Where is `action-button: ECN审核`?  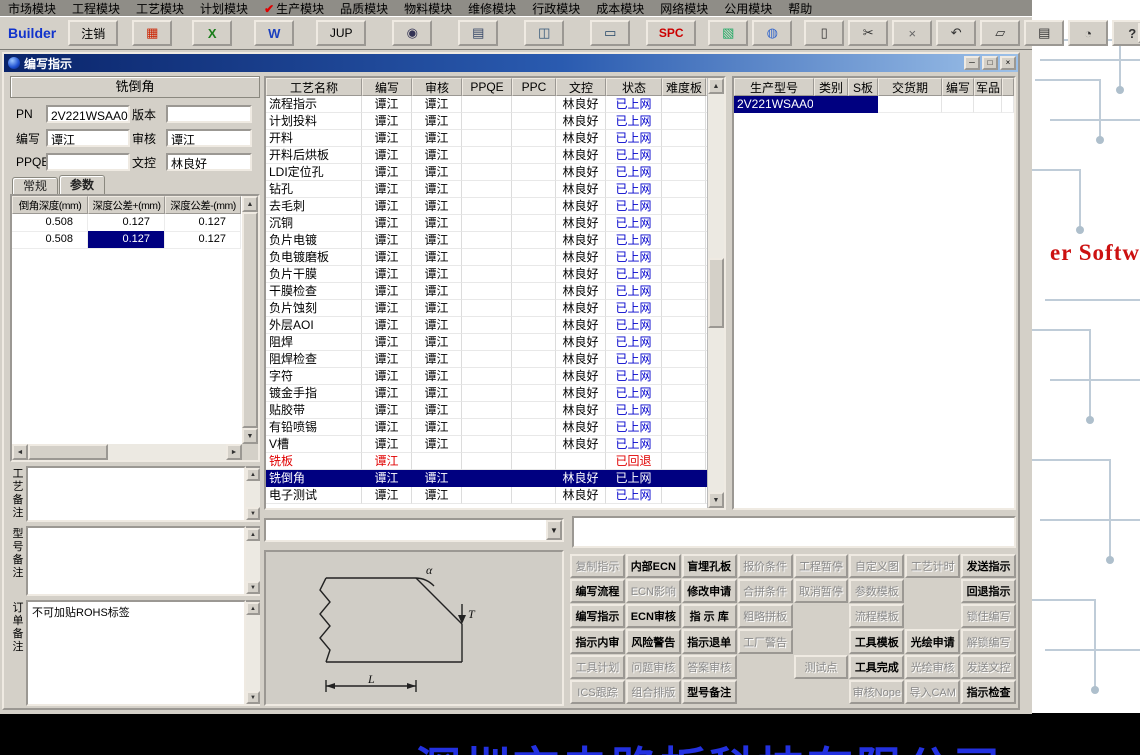
action-button: ECN审核 is located at coordinates (653, 616).